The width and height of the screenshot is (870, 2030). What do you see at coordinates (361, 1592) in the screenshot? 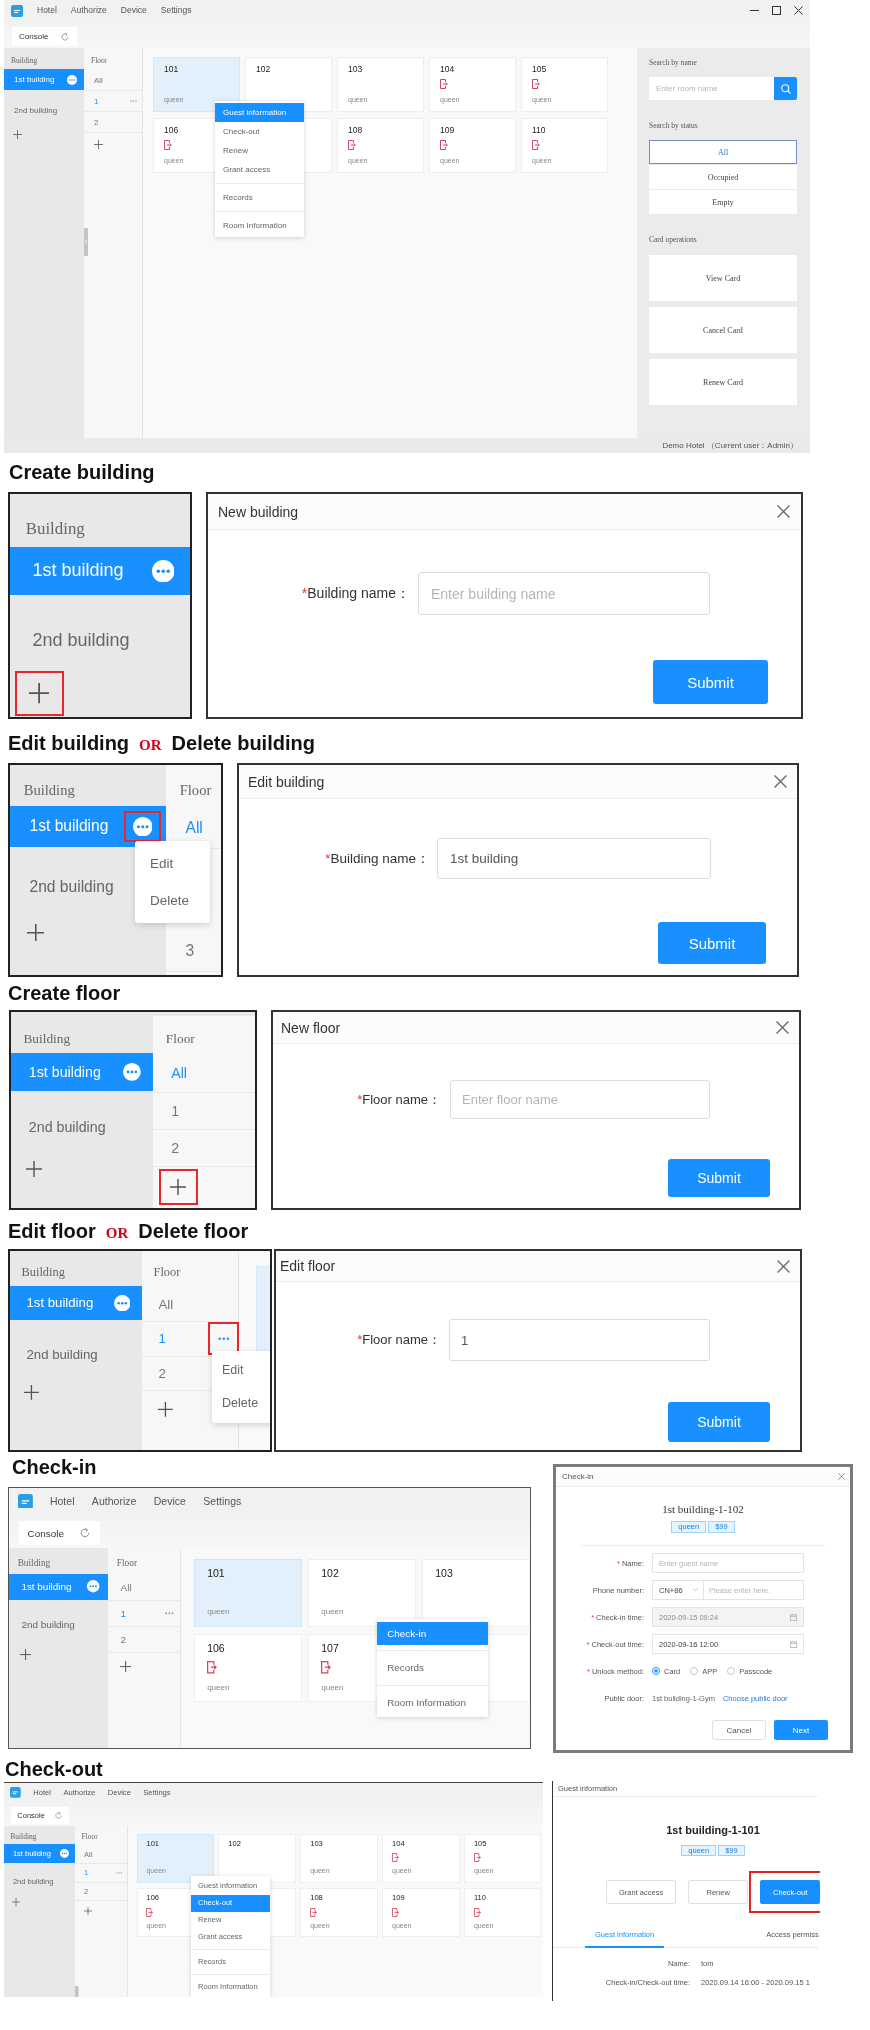
I see `room-card: 102 queen` at bounding box center [361, 1592].